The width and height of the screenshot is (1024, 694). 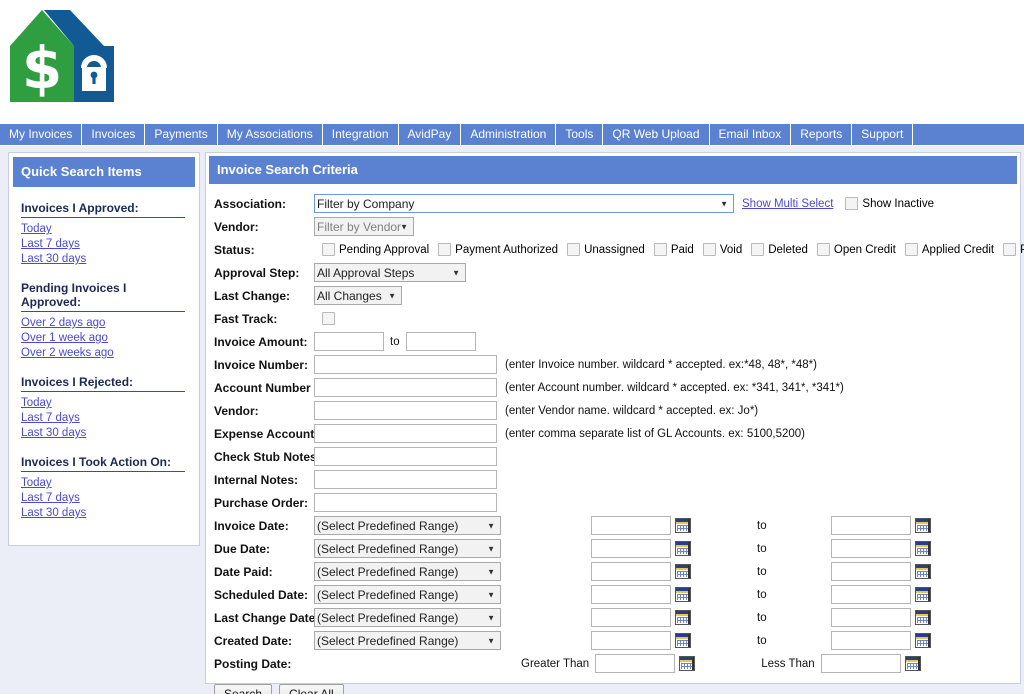 What do you see at coordinates (41, 134) in the screenshot?
I see `nav-item-my-invoices: My Invoices` at bounding box center [41, 134].